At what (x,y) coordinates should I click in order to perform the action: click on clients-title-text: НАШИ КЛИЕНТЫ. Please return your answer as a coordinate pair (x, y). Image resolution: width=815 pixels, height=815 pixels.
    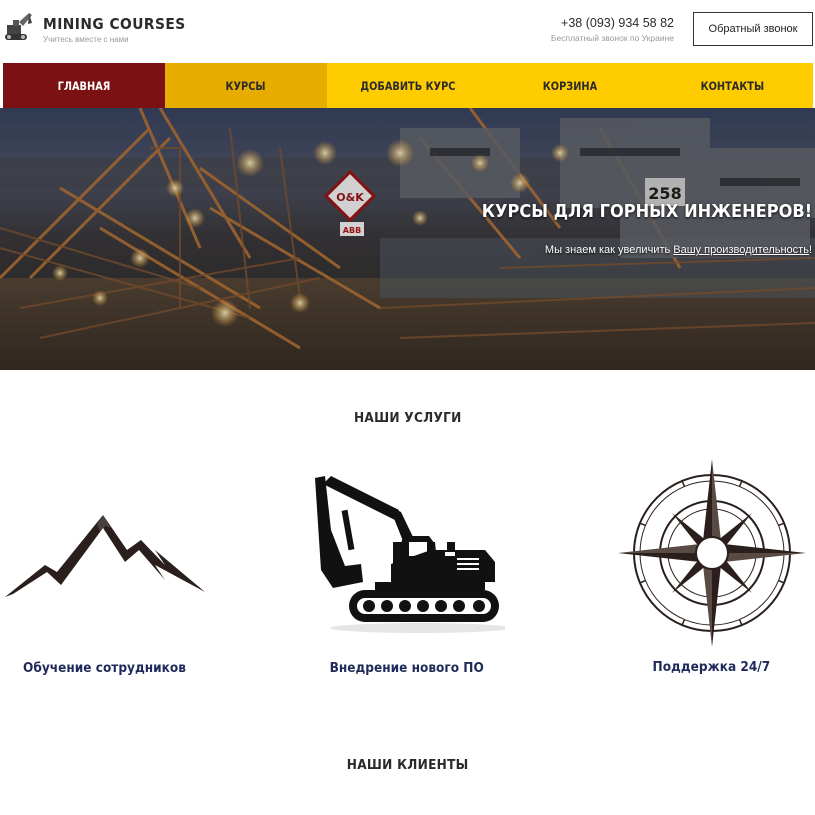
    Looking at the image, I should click on (407, 765).